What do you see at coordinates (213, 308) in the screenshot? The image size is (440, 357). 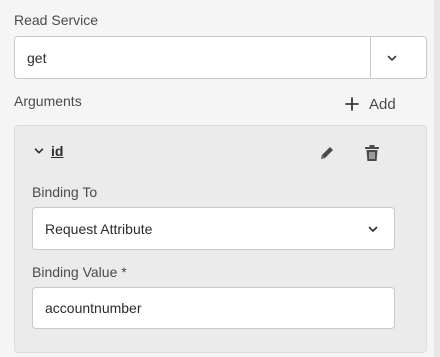 I see `binding-value-input` at bounding box center [213, 308].